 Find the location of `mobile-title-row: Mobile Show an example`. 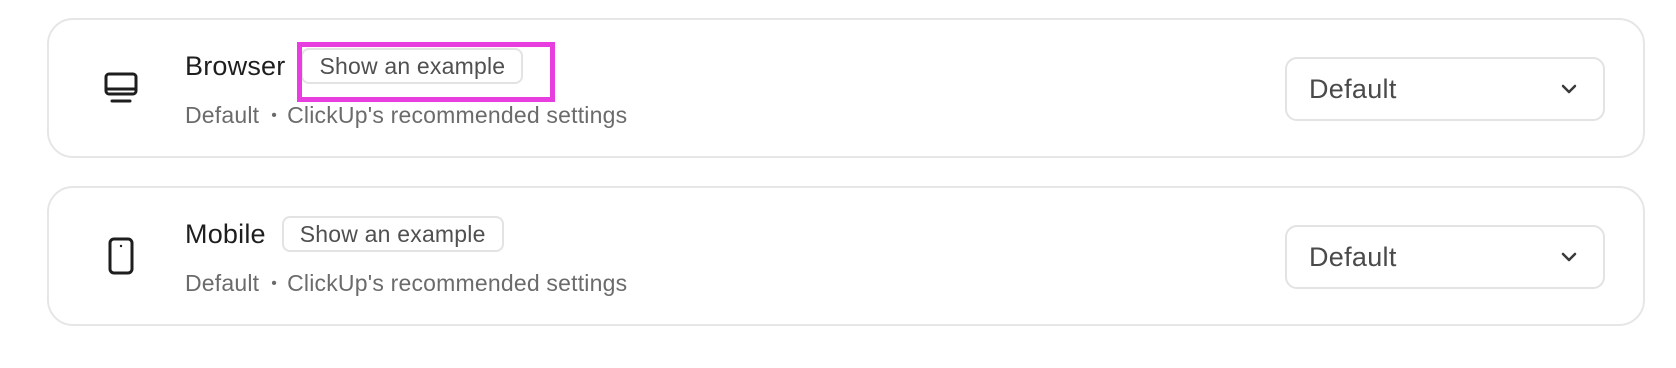

mobile-title-row: Mobile Show an example is located at coordinates (344, 234).